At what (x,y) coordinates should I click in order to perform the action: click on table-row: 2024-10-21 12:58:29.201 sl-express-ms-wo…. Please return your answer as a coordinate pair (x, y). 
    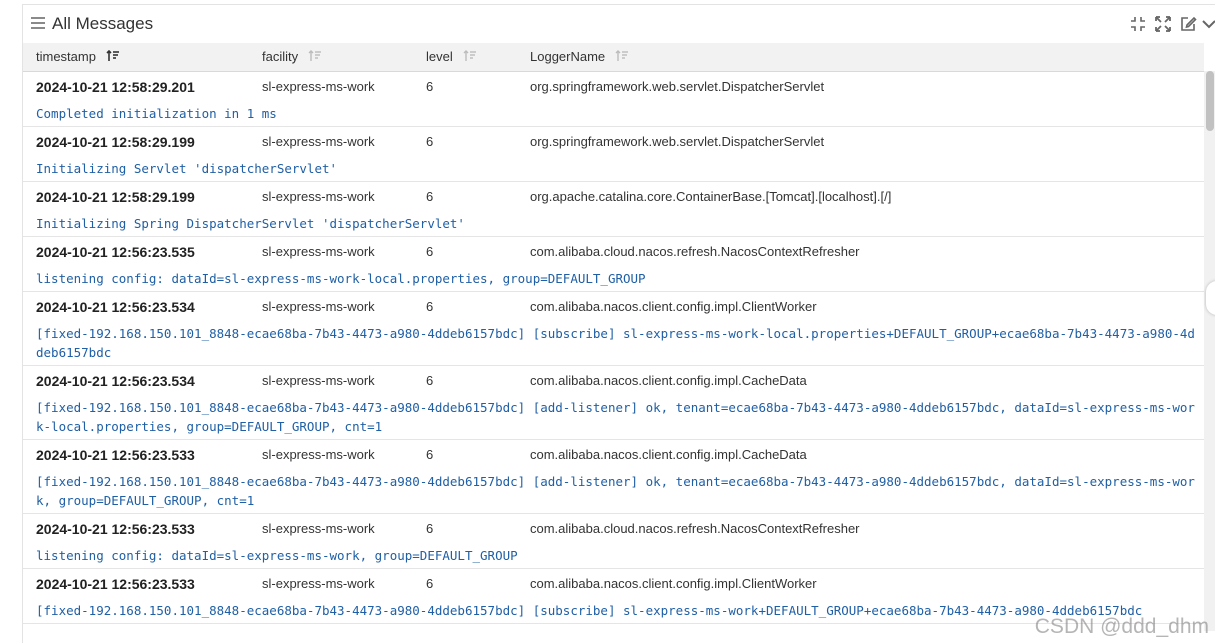
    Looking at the image, I should click on (613, 99).